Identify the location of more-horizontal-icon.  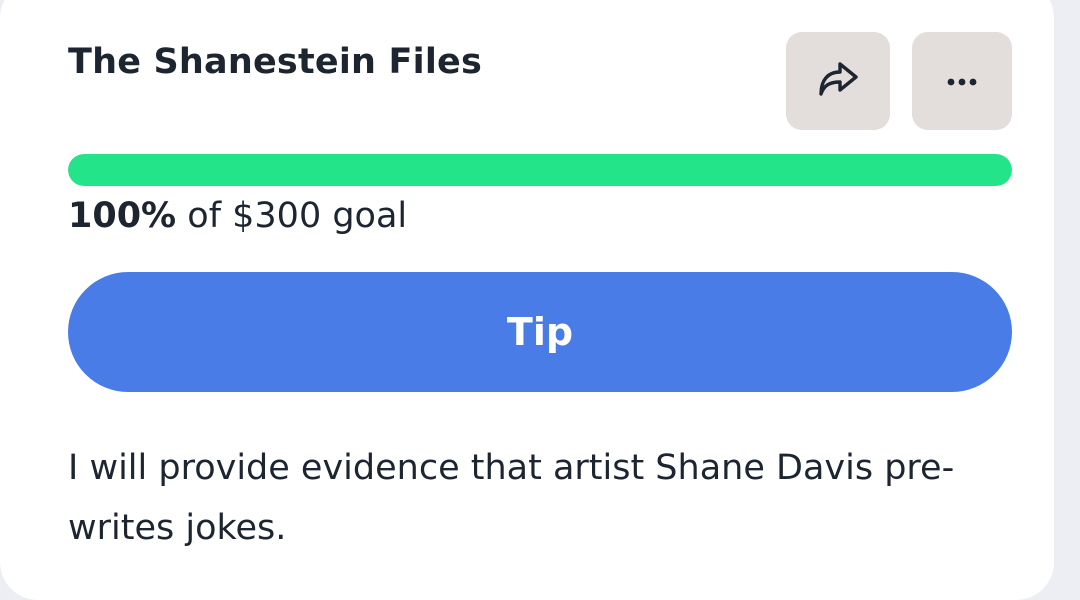
(962, 81).